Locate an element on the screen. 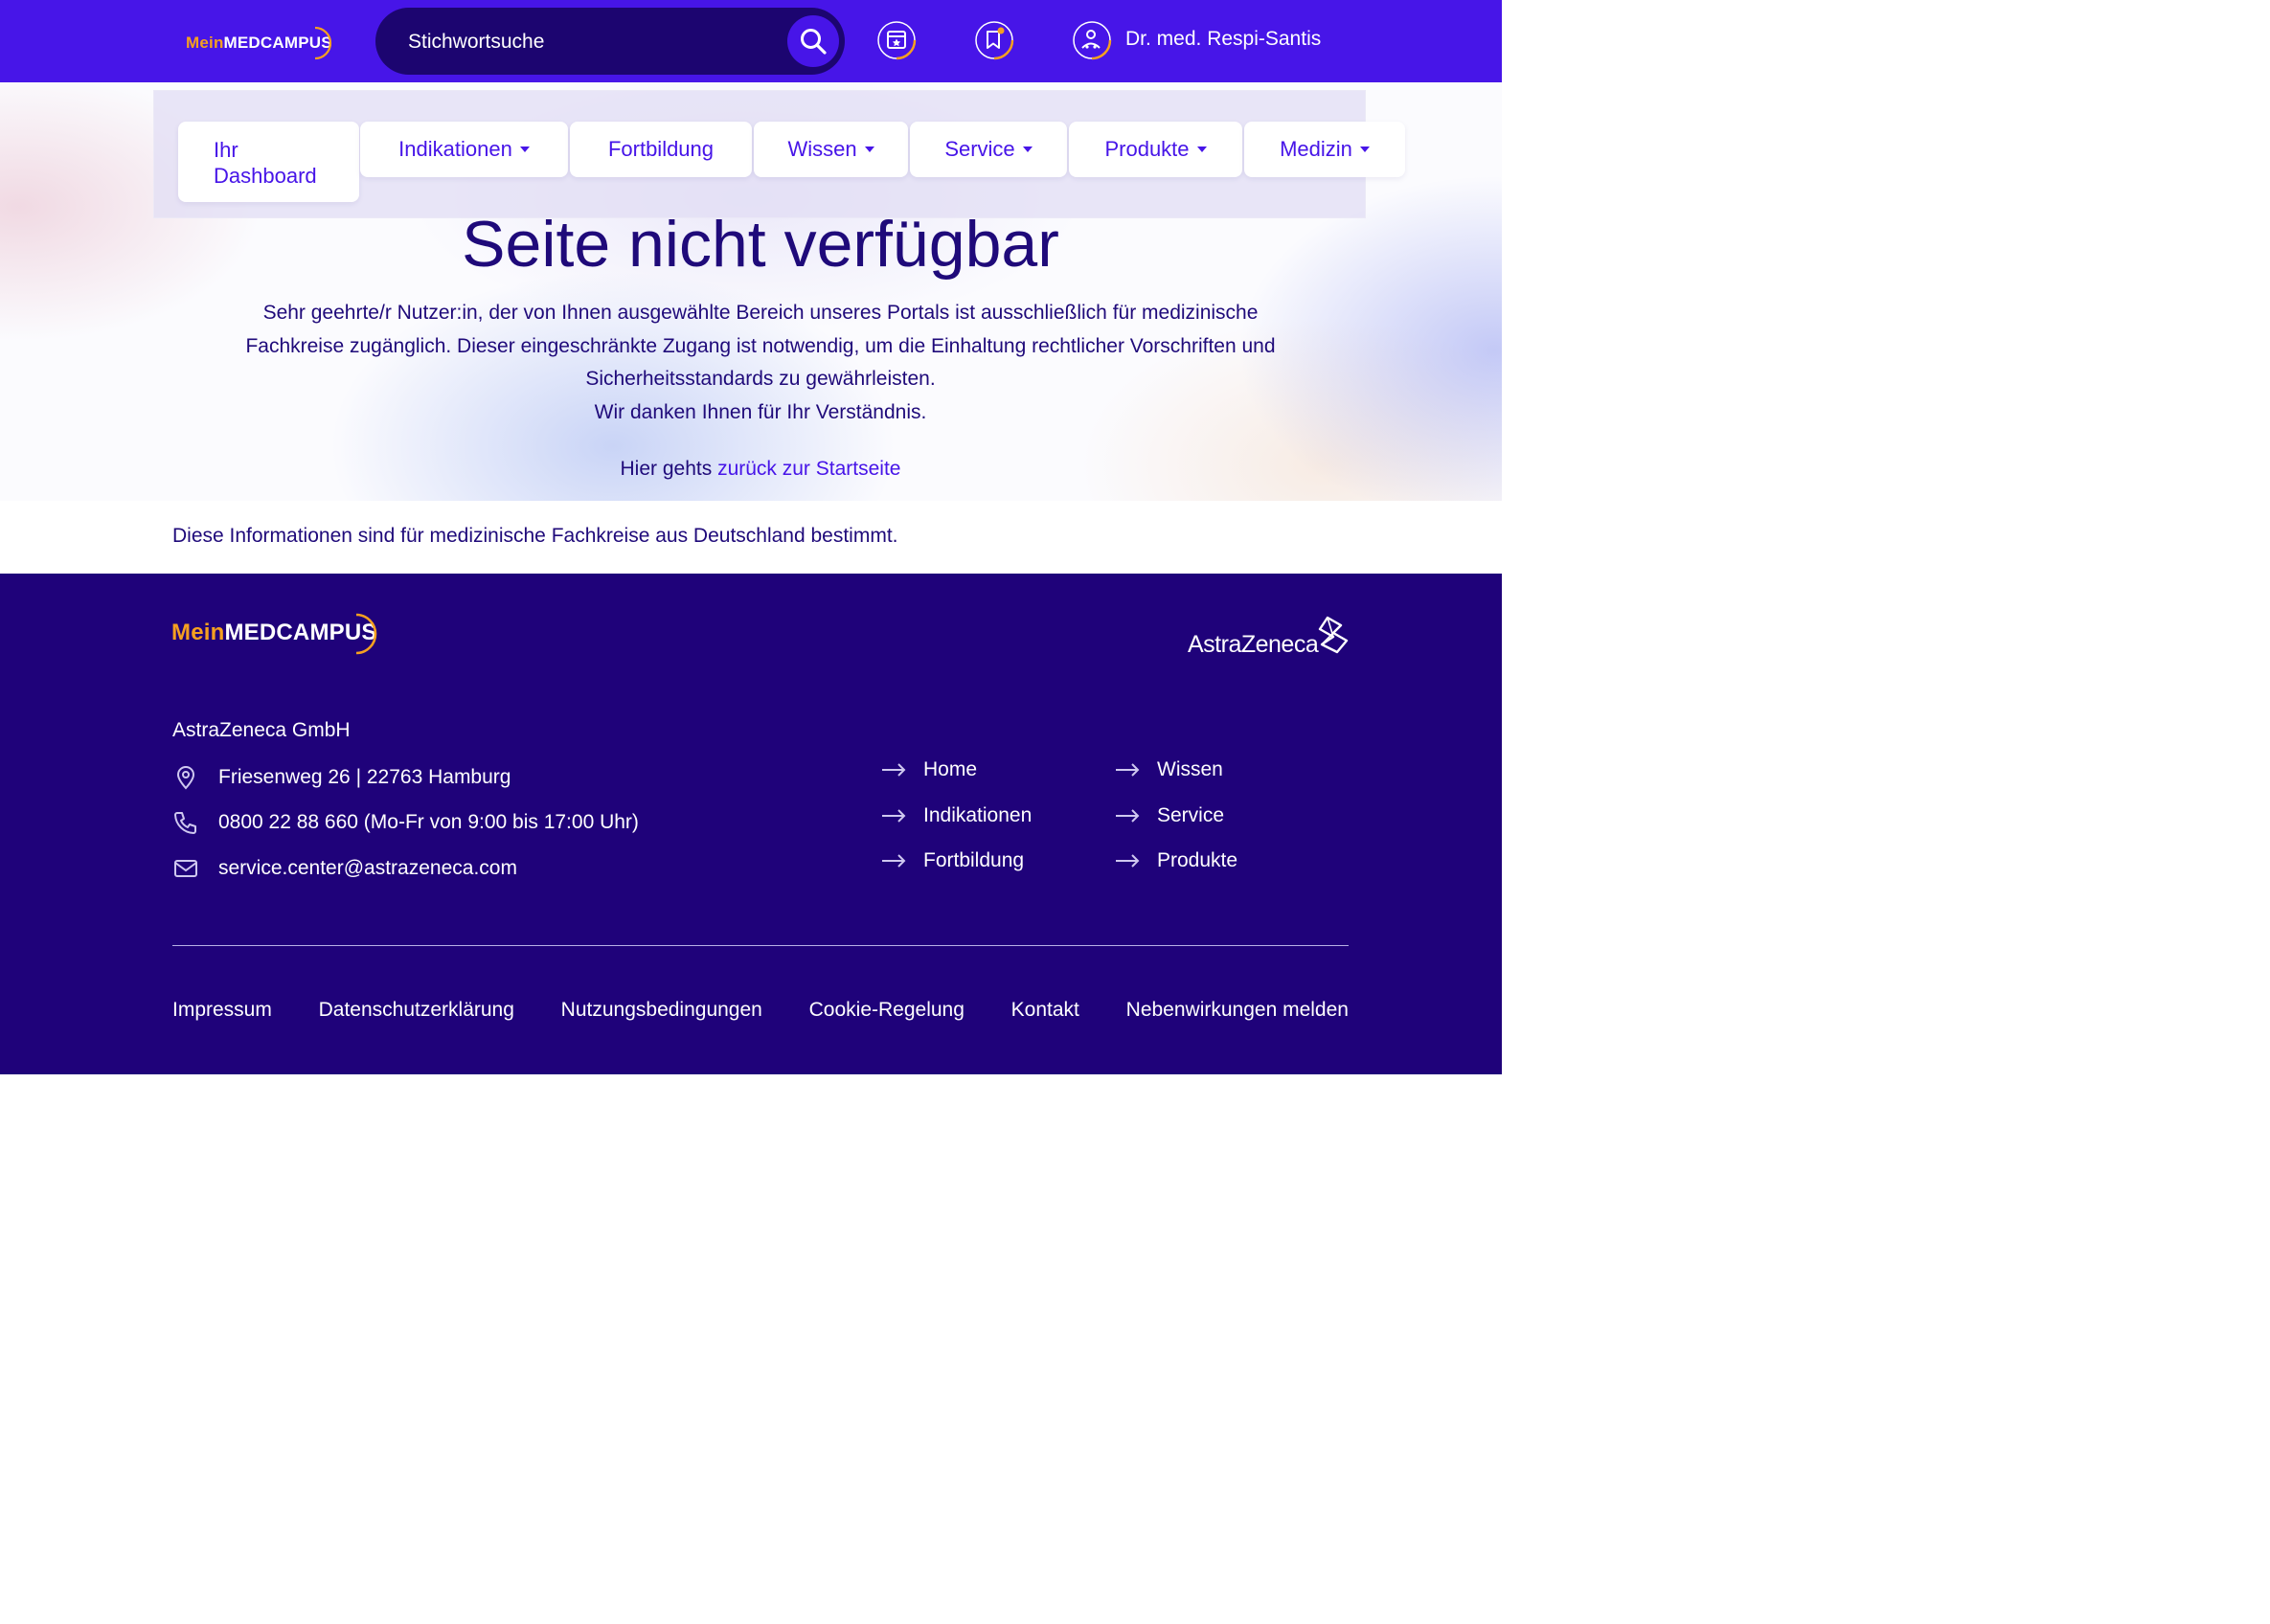  message-line: Wir danken Ihnen für Ihr Verständnis. is located at coordinates (760, 411).